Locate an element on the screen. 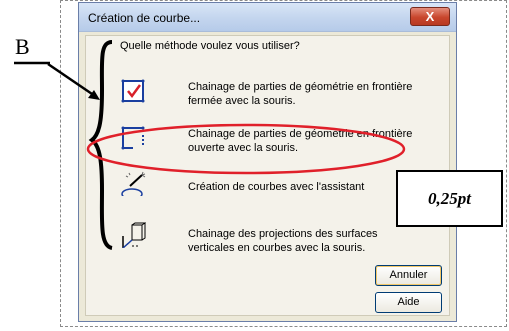  curly-brace is located at coordinates (100, 145).